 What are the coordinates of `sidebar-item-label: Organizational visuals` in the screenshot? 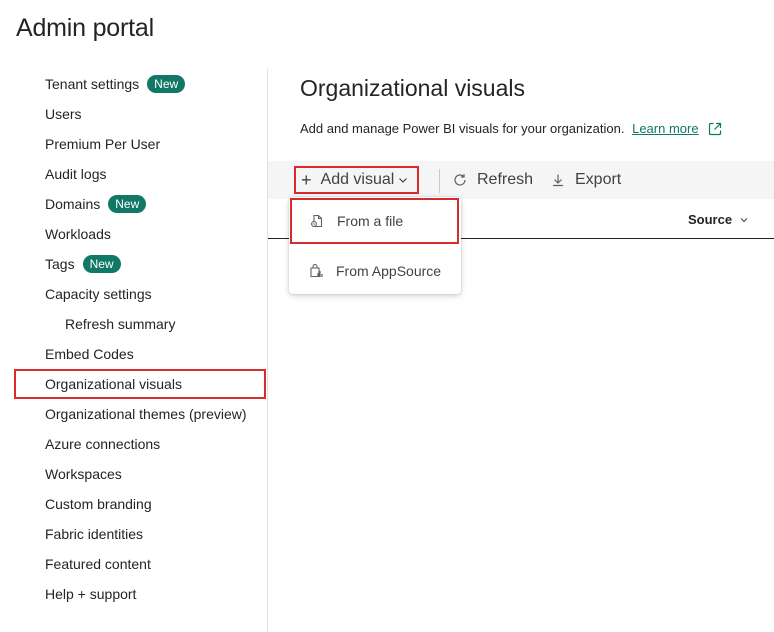 It's located at (113, 384).